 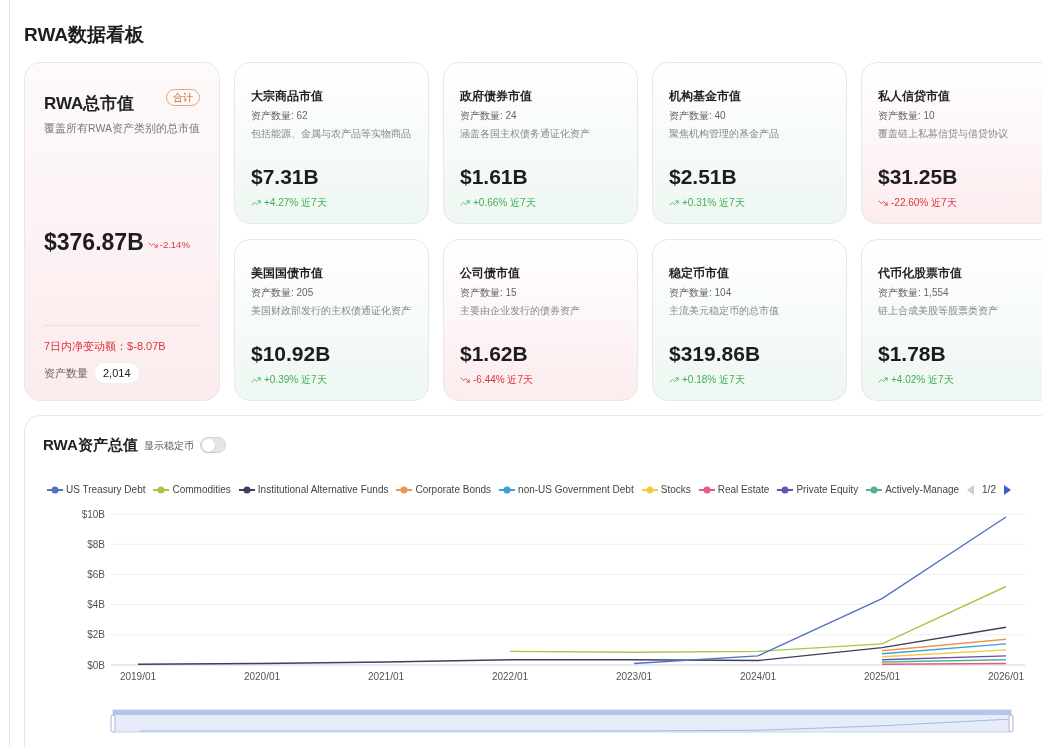 What do you see at coordinates (96, 604) in the screenshot?
I see `y-axis-label: $4B` at bounding box center [96, 604].